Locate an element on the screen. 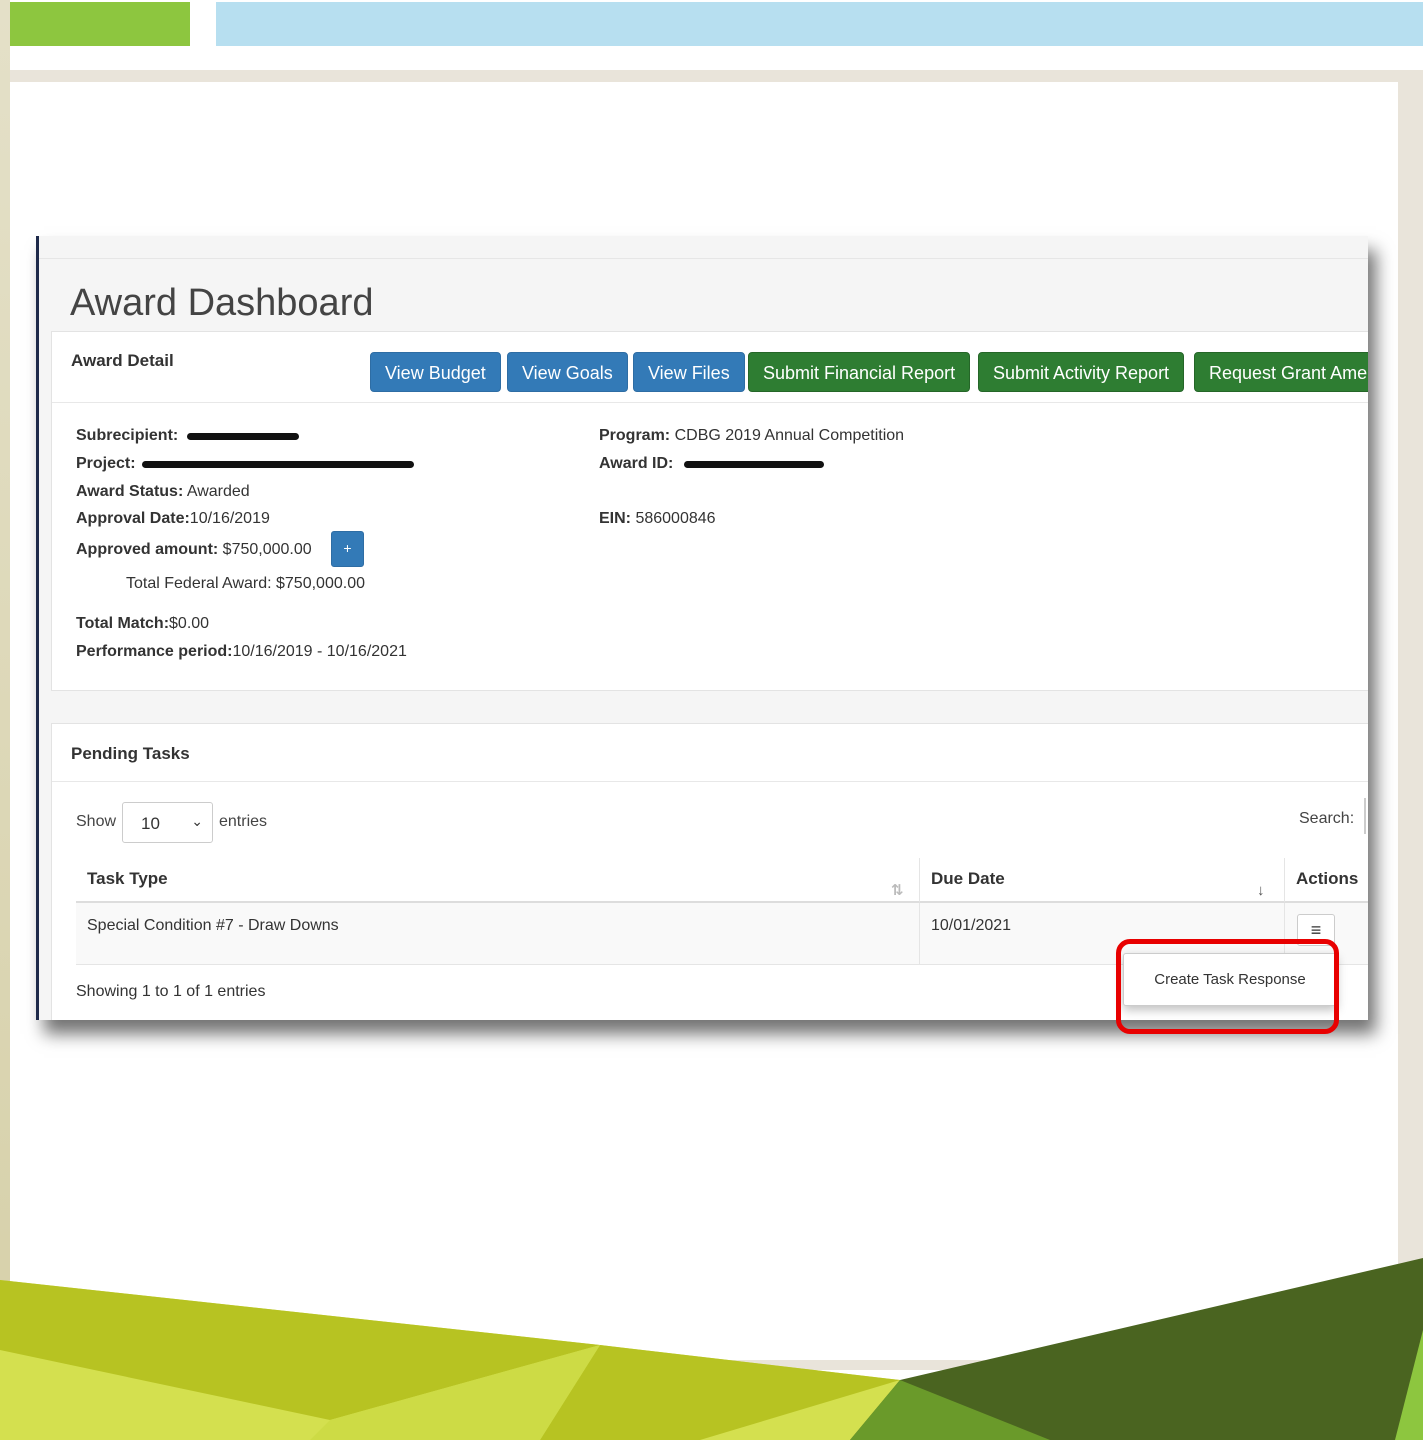 The height and width of the screenshot is (1440, 1423). project-label: Project: is located at coordinates (106, 463).